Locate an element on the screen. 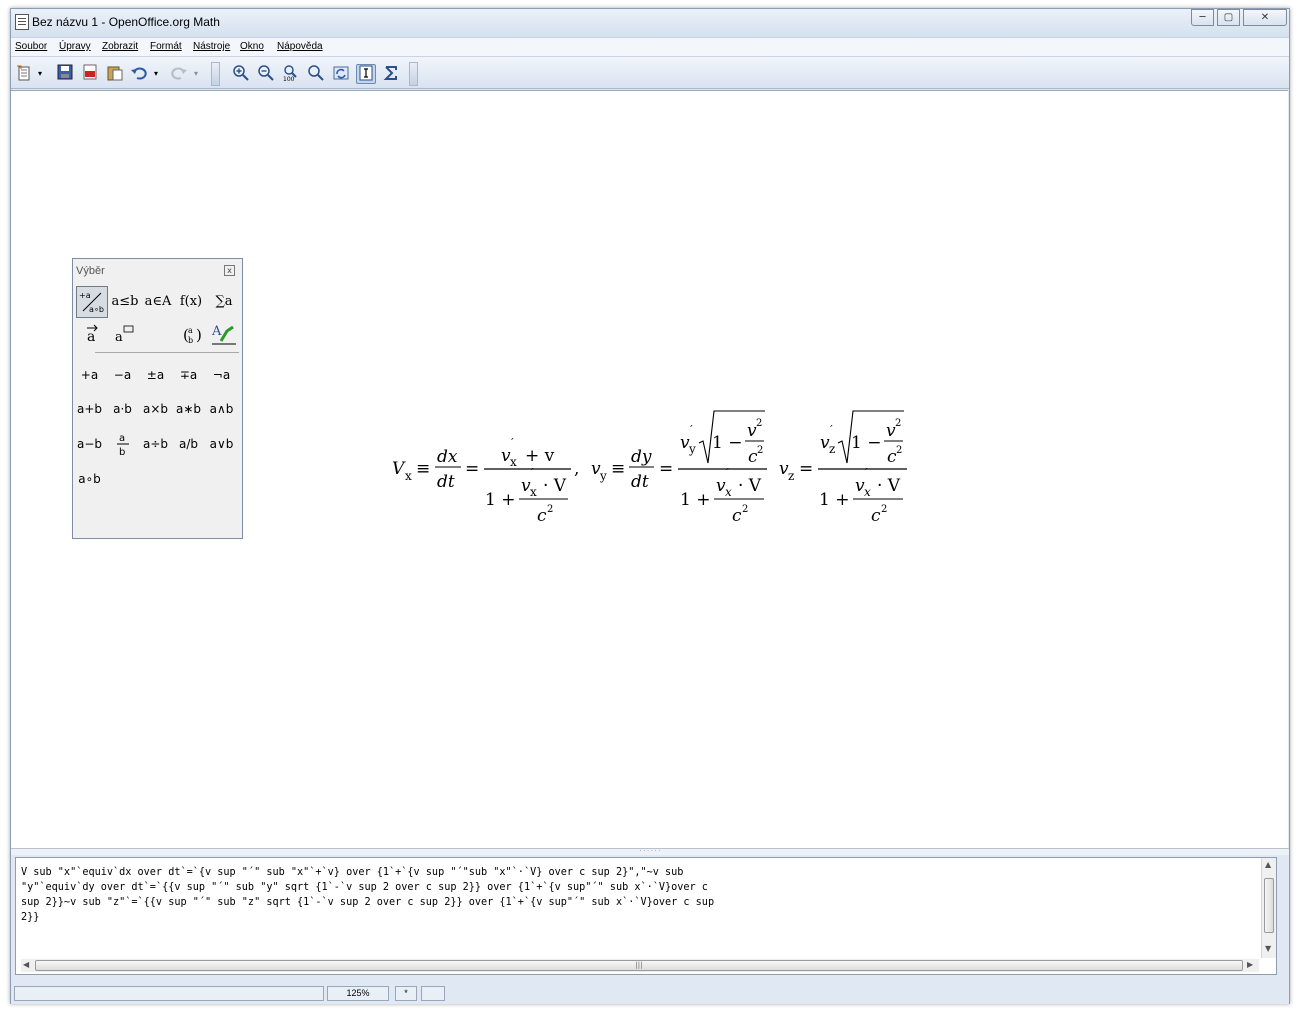  formula-prime-3: ´ is located at coordinates (691, 430).